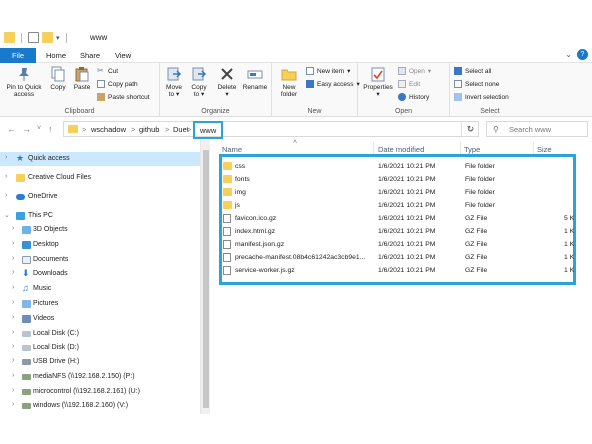  I want to click on pin-icon, so click(24, 74).